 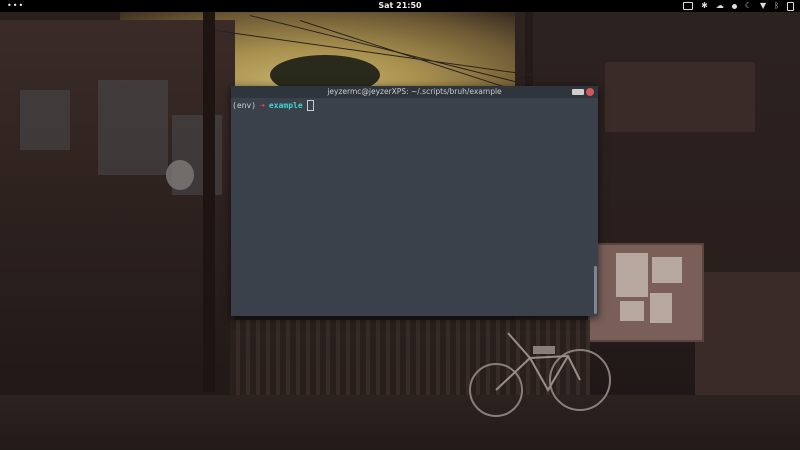 What do you see at coordinates (180, 175) in the screenshot?
I see `satellite-dish` at bounding box center [180, 175].